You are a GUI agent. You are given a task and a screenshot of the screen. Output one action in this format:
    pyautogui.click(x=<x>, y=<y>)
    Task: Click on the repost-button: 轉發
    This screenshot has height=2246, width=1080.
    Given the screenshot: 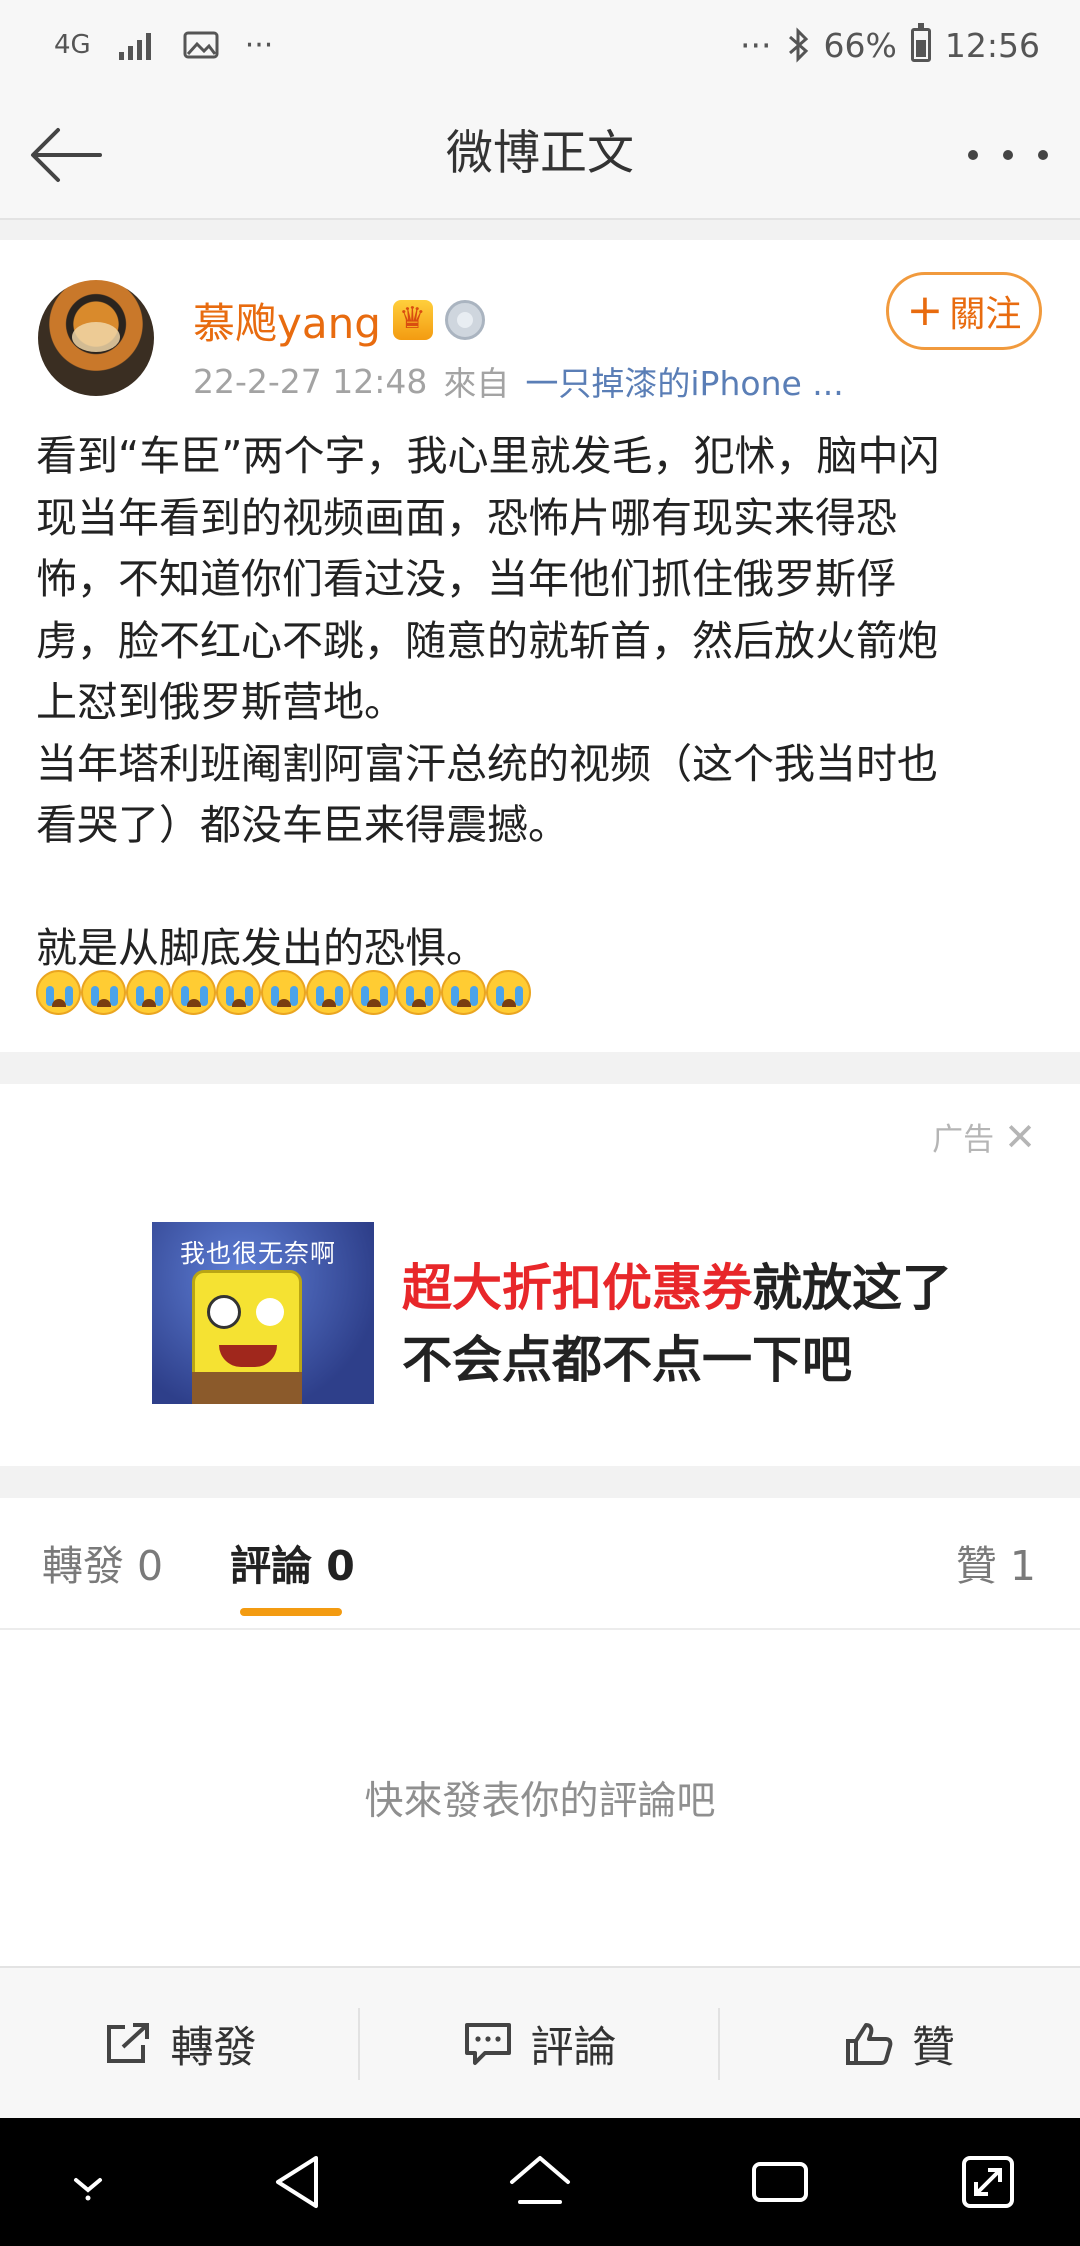 What is the action you would take?
    pyautogui.click(x=179, y=2044)
    